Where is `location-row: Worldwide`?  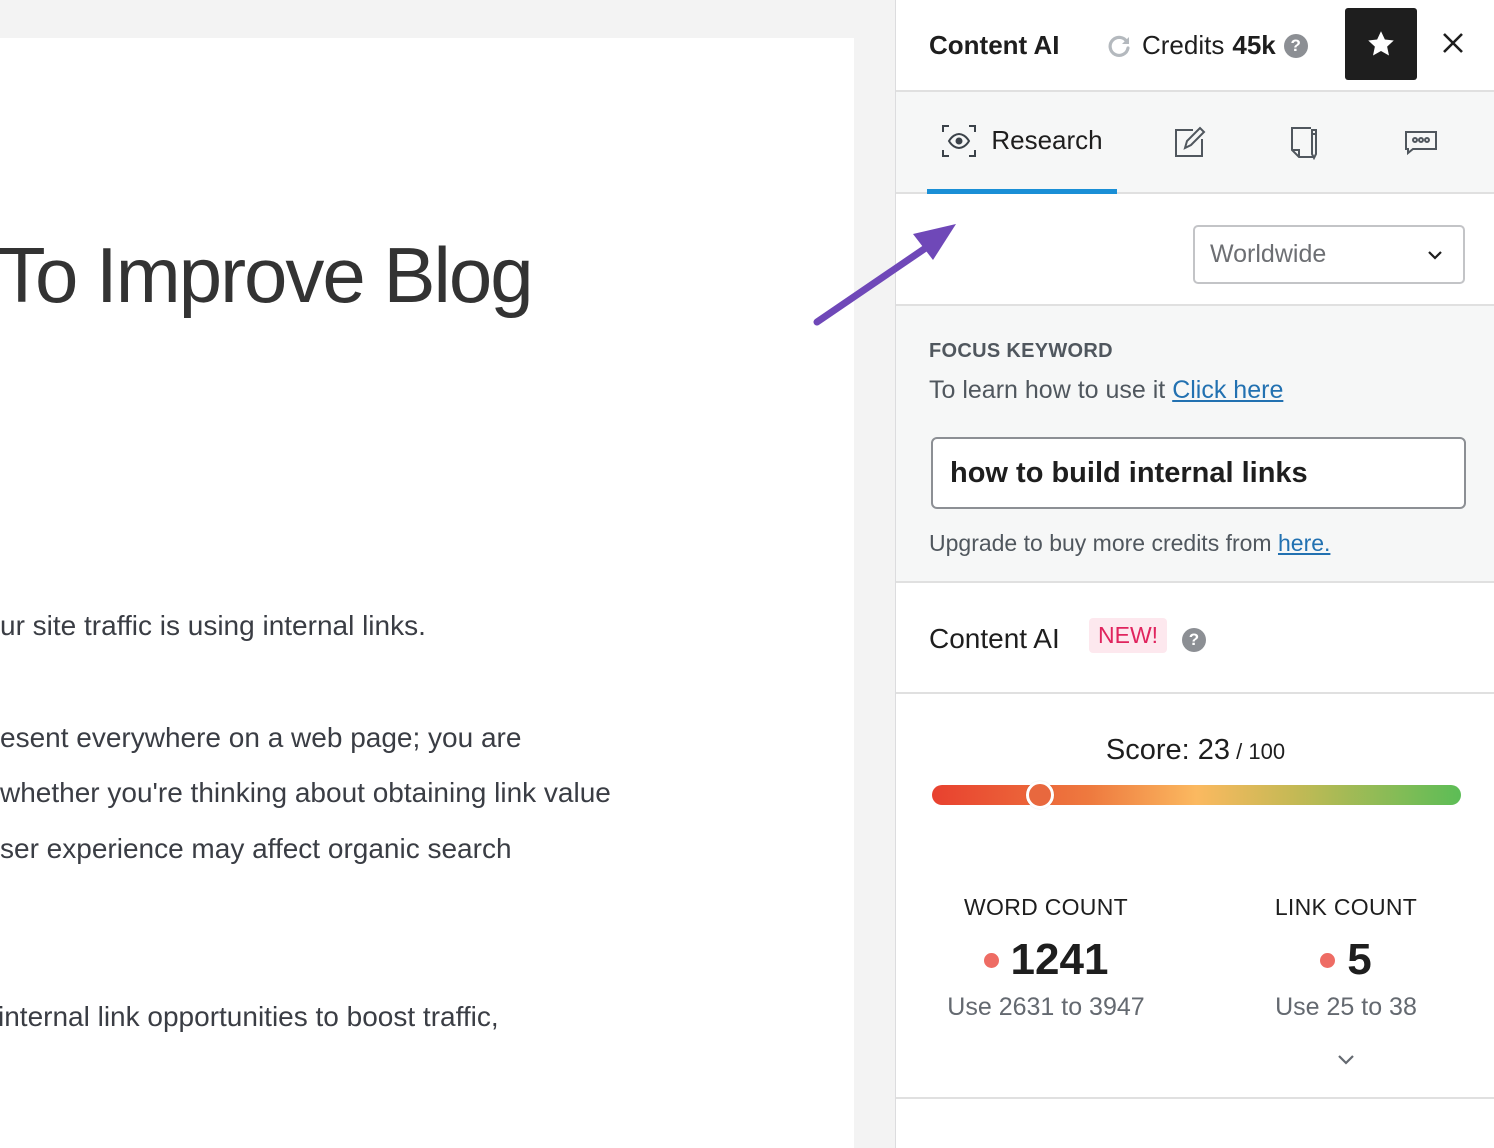 location-row: Worldwide is located at coordinates (1195, 250).